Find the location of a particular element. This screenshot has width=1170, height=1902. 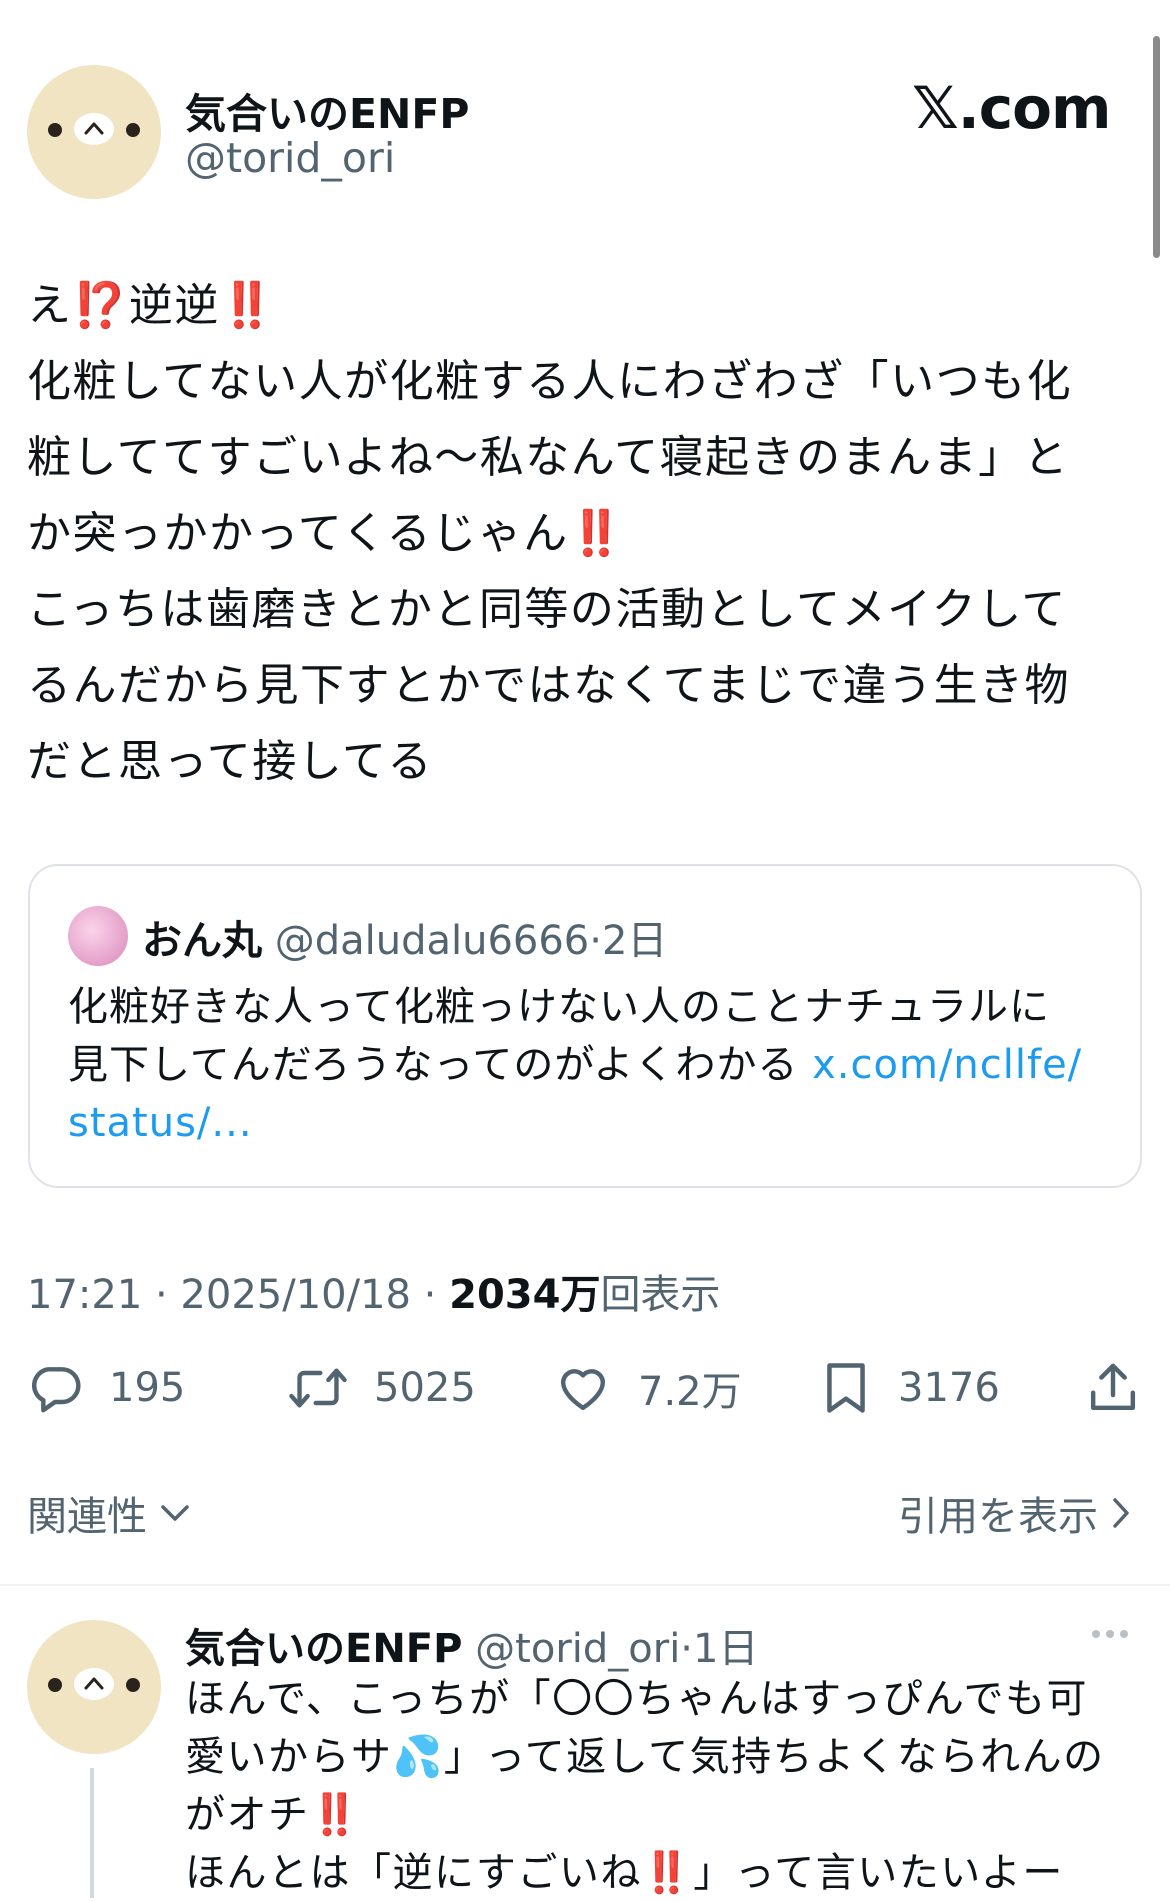

reply-author-name: 気合いのENFP is located at coordinates (323, 1649).